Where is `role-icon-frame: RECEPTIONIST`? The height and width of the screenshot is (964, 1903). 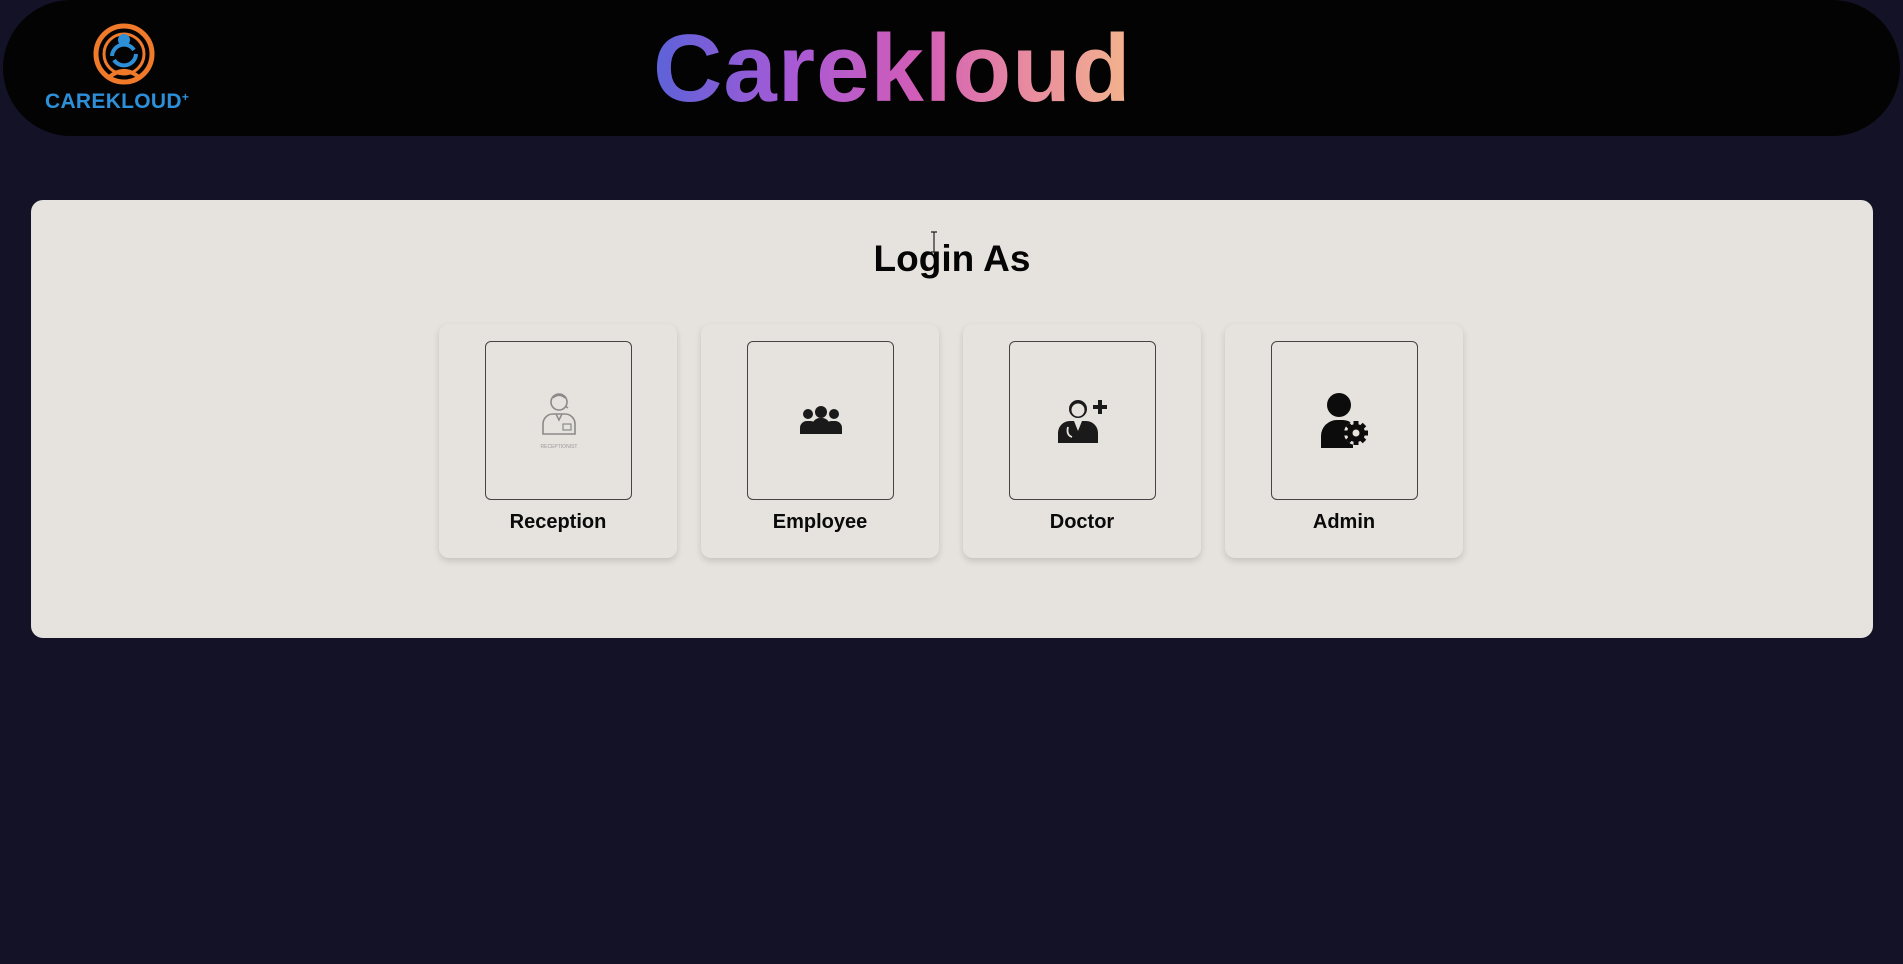
role-icon-frame: RECEPTIONIST is located at coordinates (558, 420).